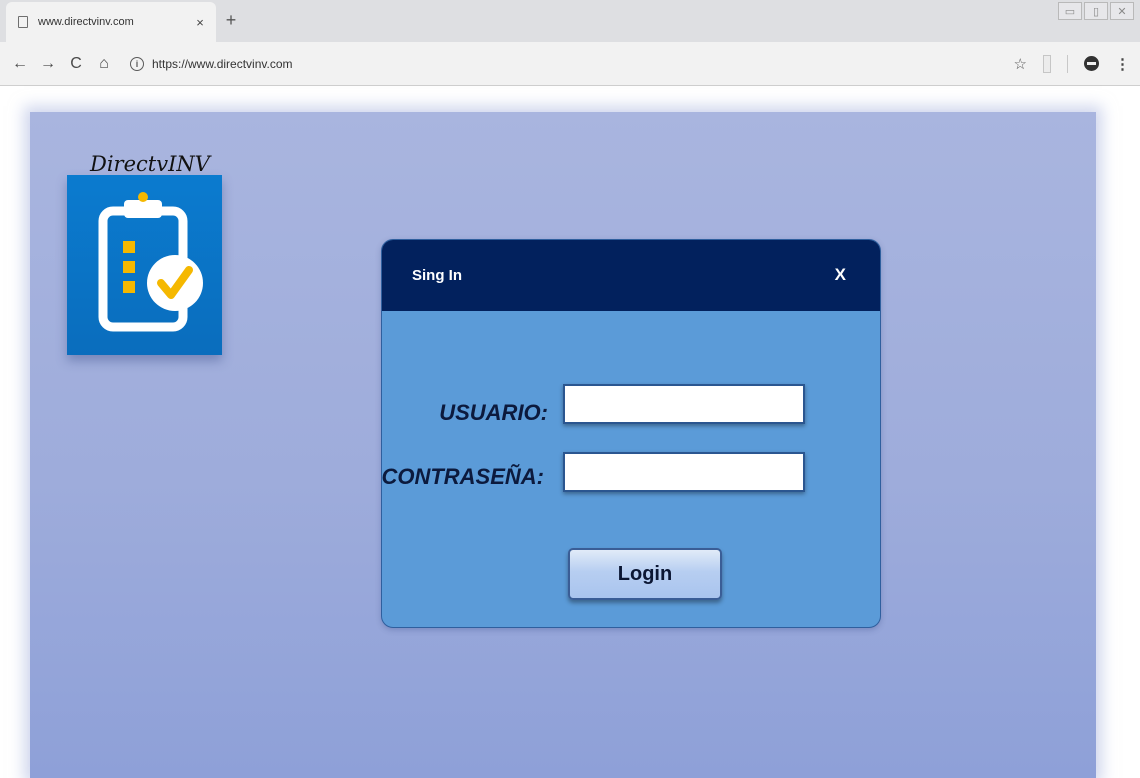  I want to click on app-logo-title: DirectvINV, so click(150, 164).